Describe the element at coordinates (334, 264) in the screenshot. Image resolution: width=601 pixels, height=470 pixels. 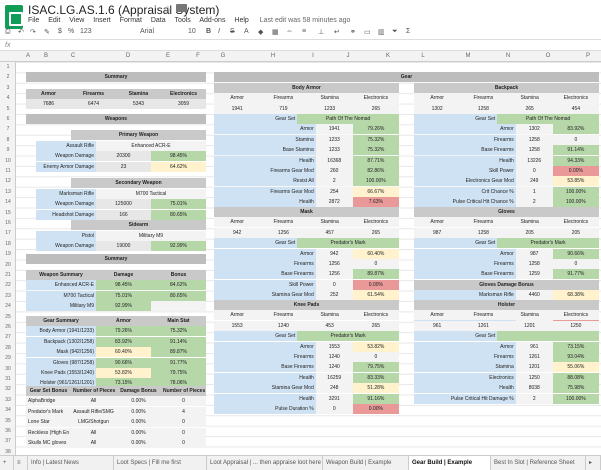
I see `gear-attr-value: 1256` at that location.